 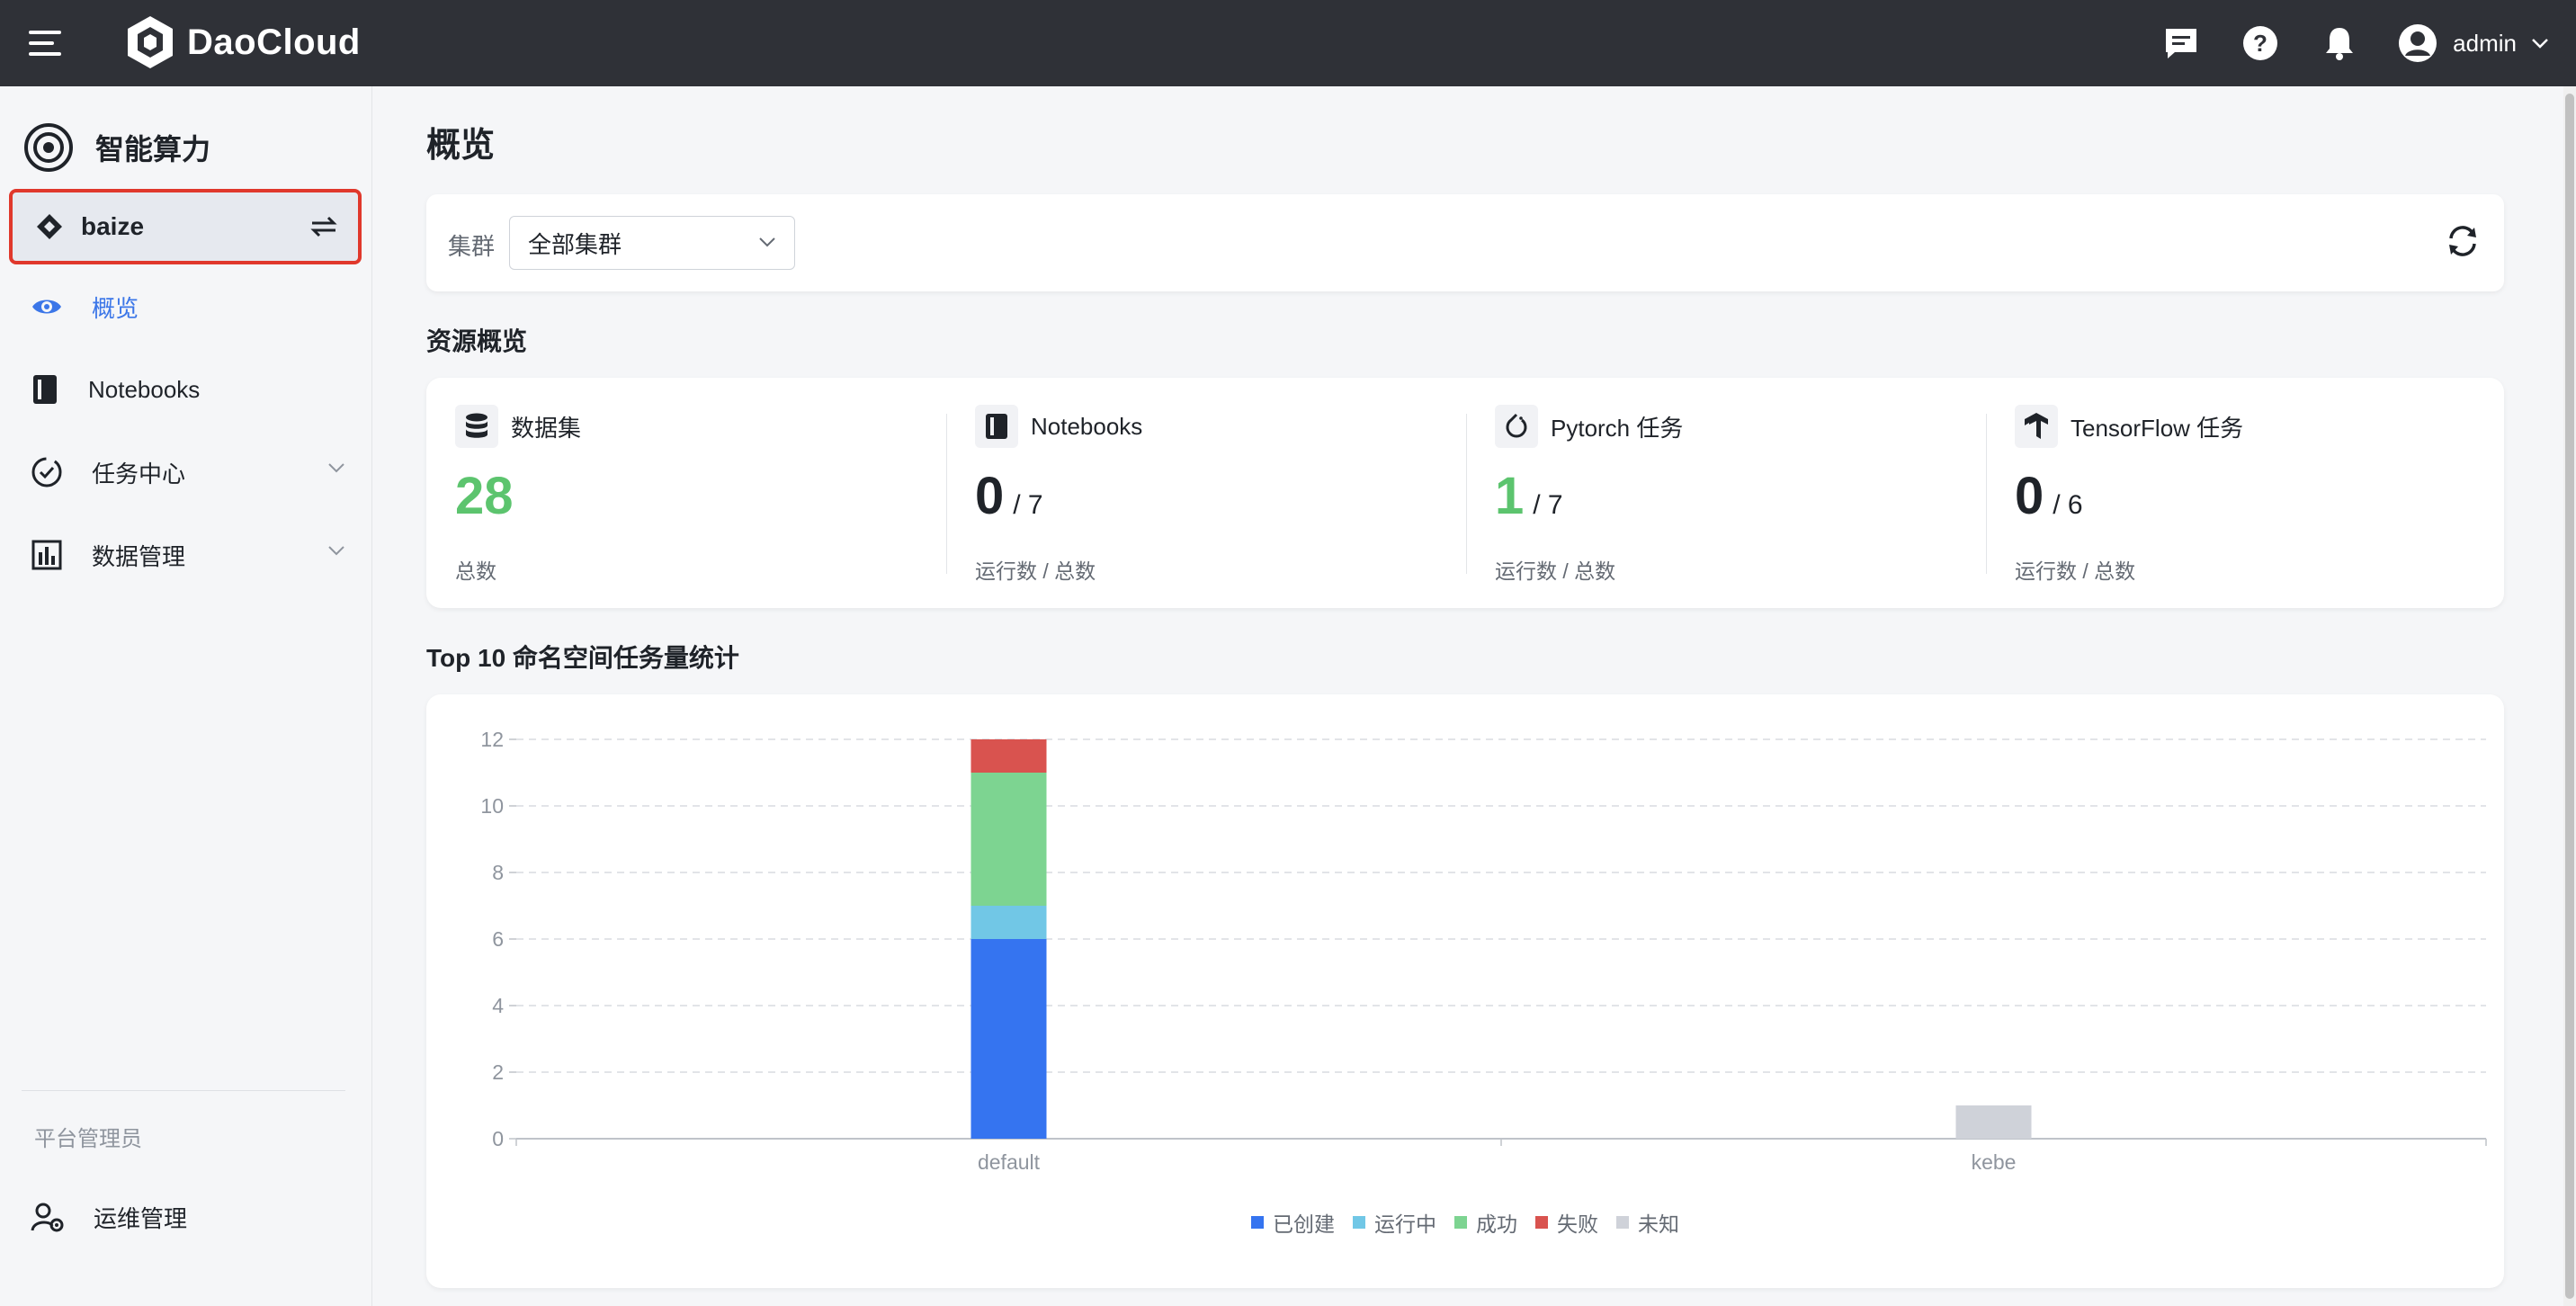 I want to click on stat-value: 1, so click(x=1510, y=496).